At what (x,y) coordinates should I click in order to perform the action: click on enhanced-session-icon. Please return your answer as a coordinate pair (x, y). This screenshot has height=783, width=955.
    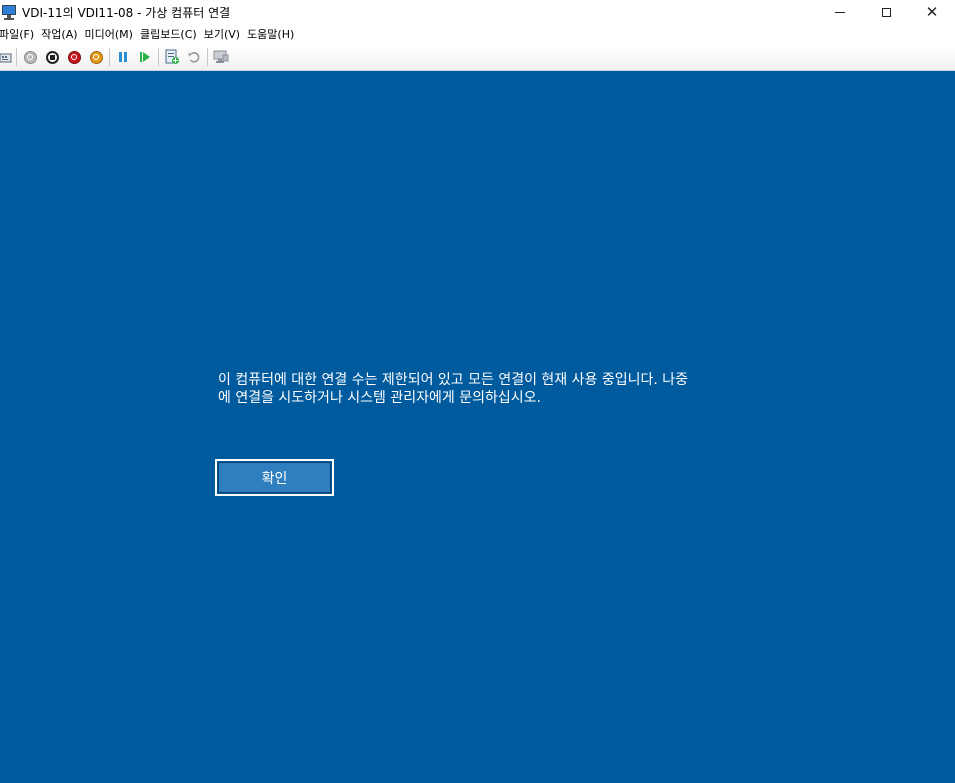
    Looking at the image, I should click on (221, 56).